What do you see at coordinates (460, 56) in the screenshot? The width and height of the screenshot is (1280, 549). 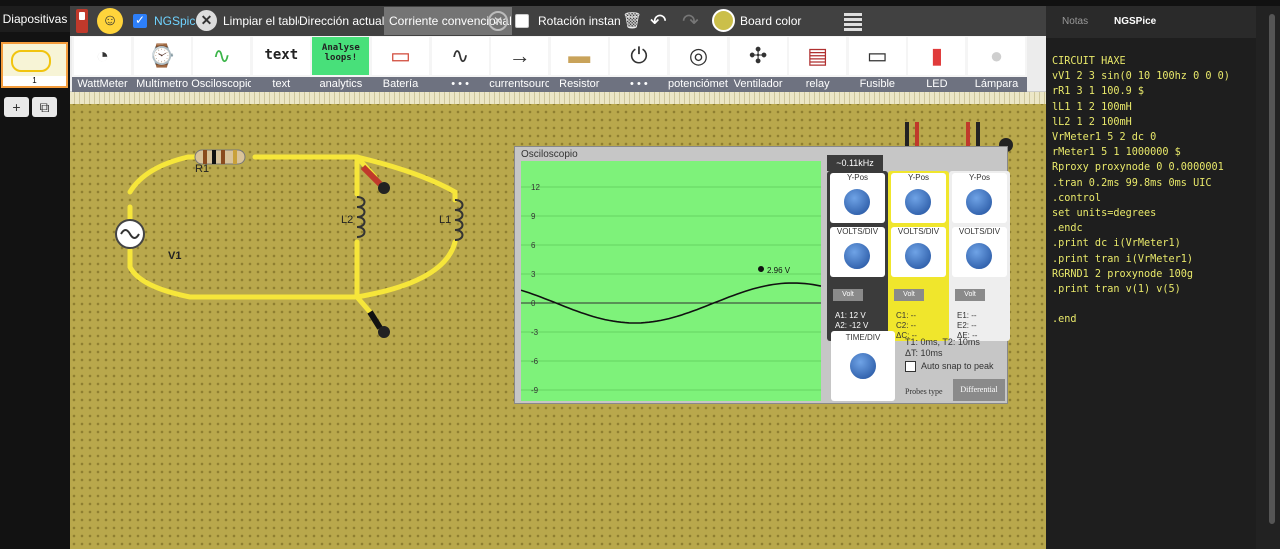 I see `ac-source-icon: ∿` at bounding box center [460, 56].